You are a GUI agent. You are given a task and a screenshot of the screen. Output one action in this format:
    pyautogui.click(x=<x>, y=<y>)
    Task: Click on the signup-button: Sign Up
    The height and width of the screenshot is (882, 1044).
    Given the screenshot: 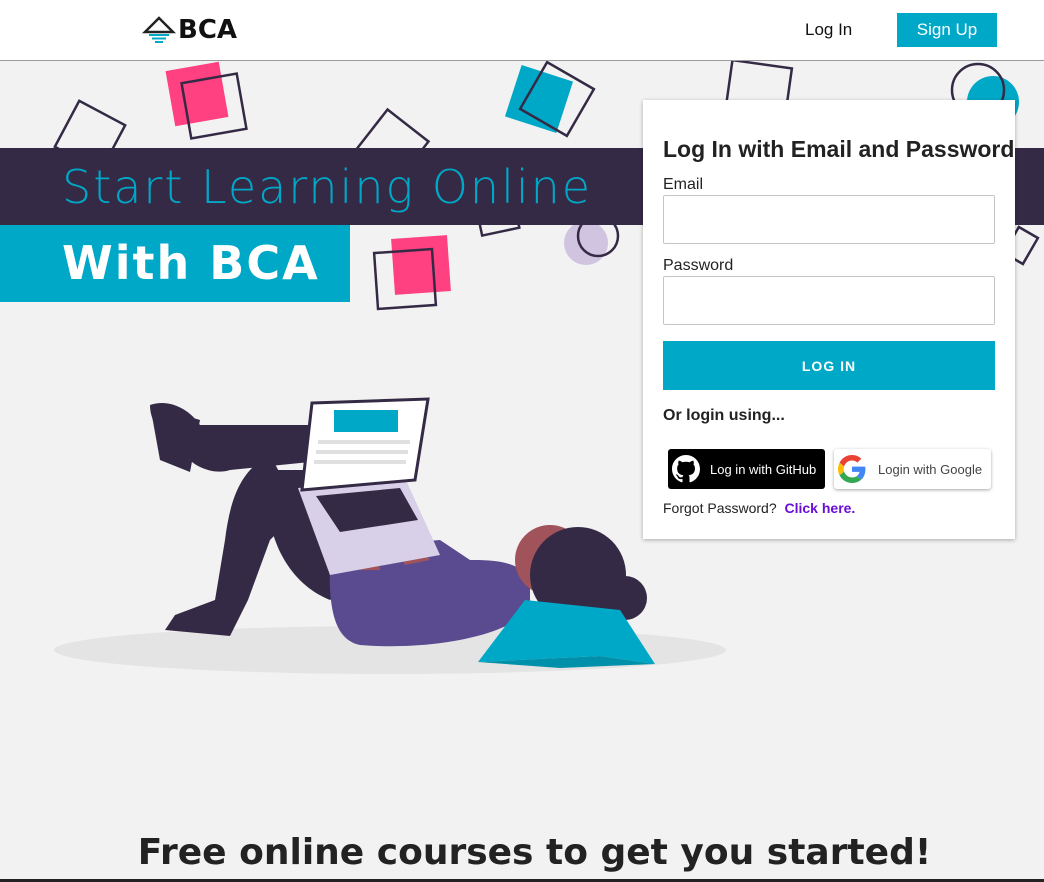 What is the action you would take?
    pyautogui.click(x=947, y=30)
    